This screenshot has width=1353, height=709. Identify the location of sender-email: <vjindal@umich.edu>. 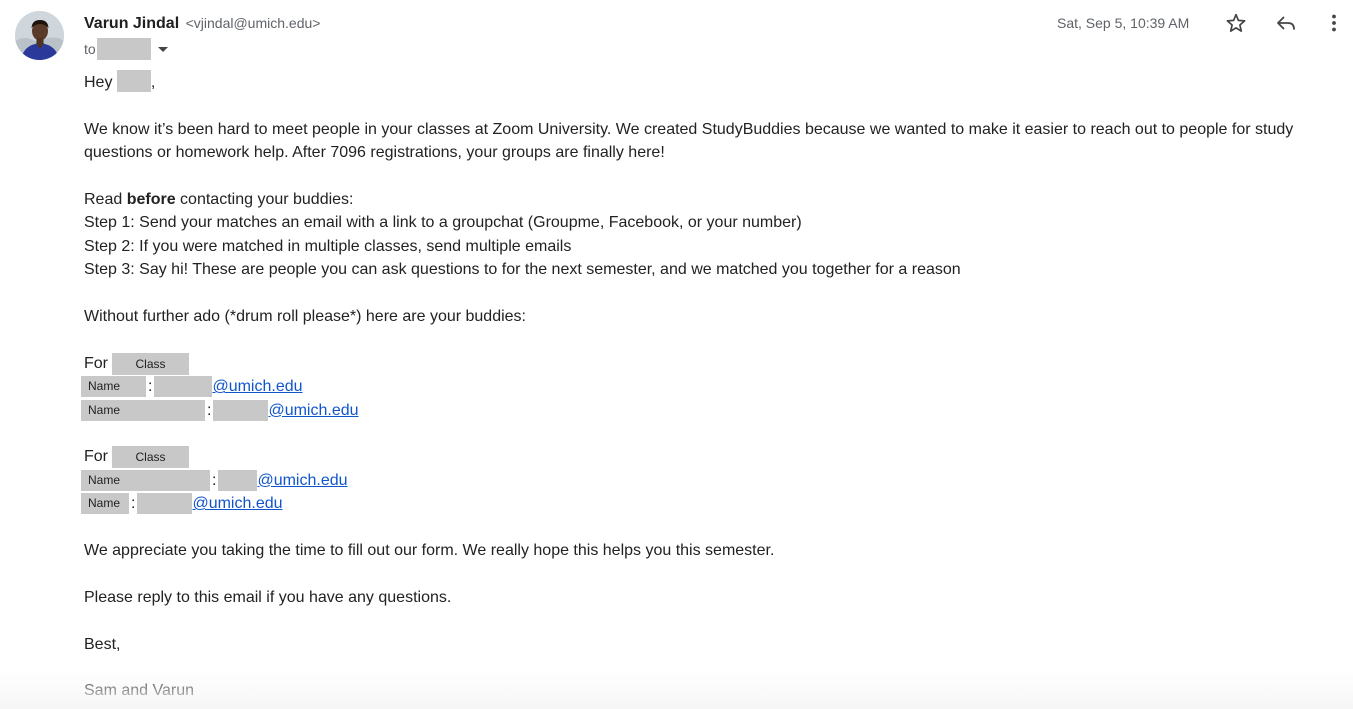
(253, 23).